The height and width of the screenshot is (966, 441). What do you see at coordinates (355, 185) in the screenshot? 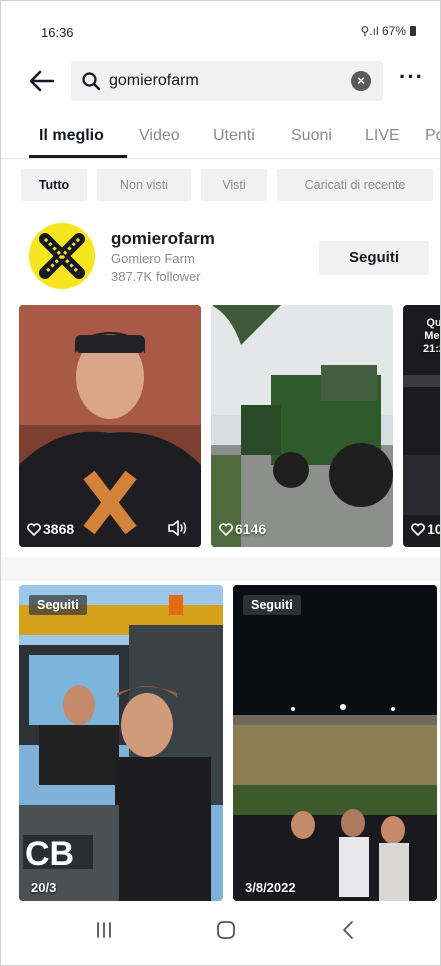
I see `filter-recent: Caricati di recente` at bounding box center [355, 185].